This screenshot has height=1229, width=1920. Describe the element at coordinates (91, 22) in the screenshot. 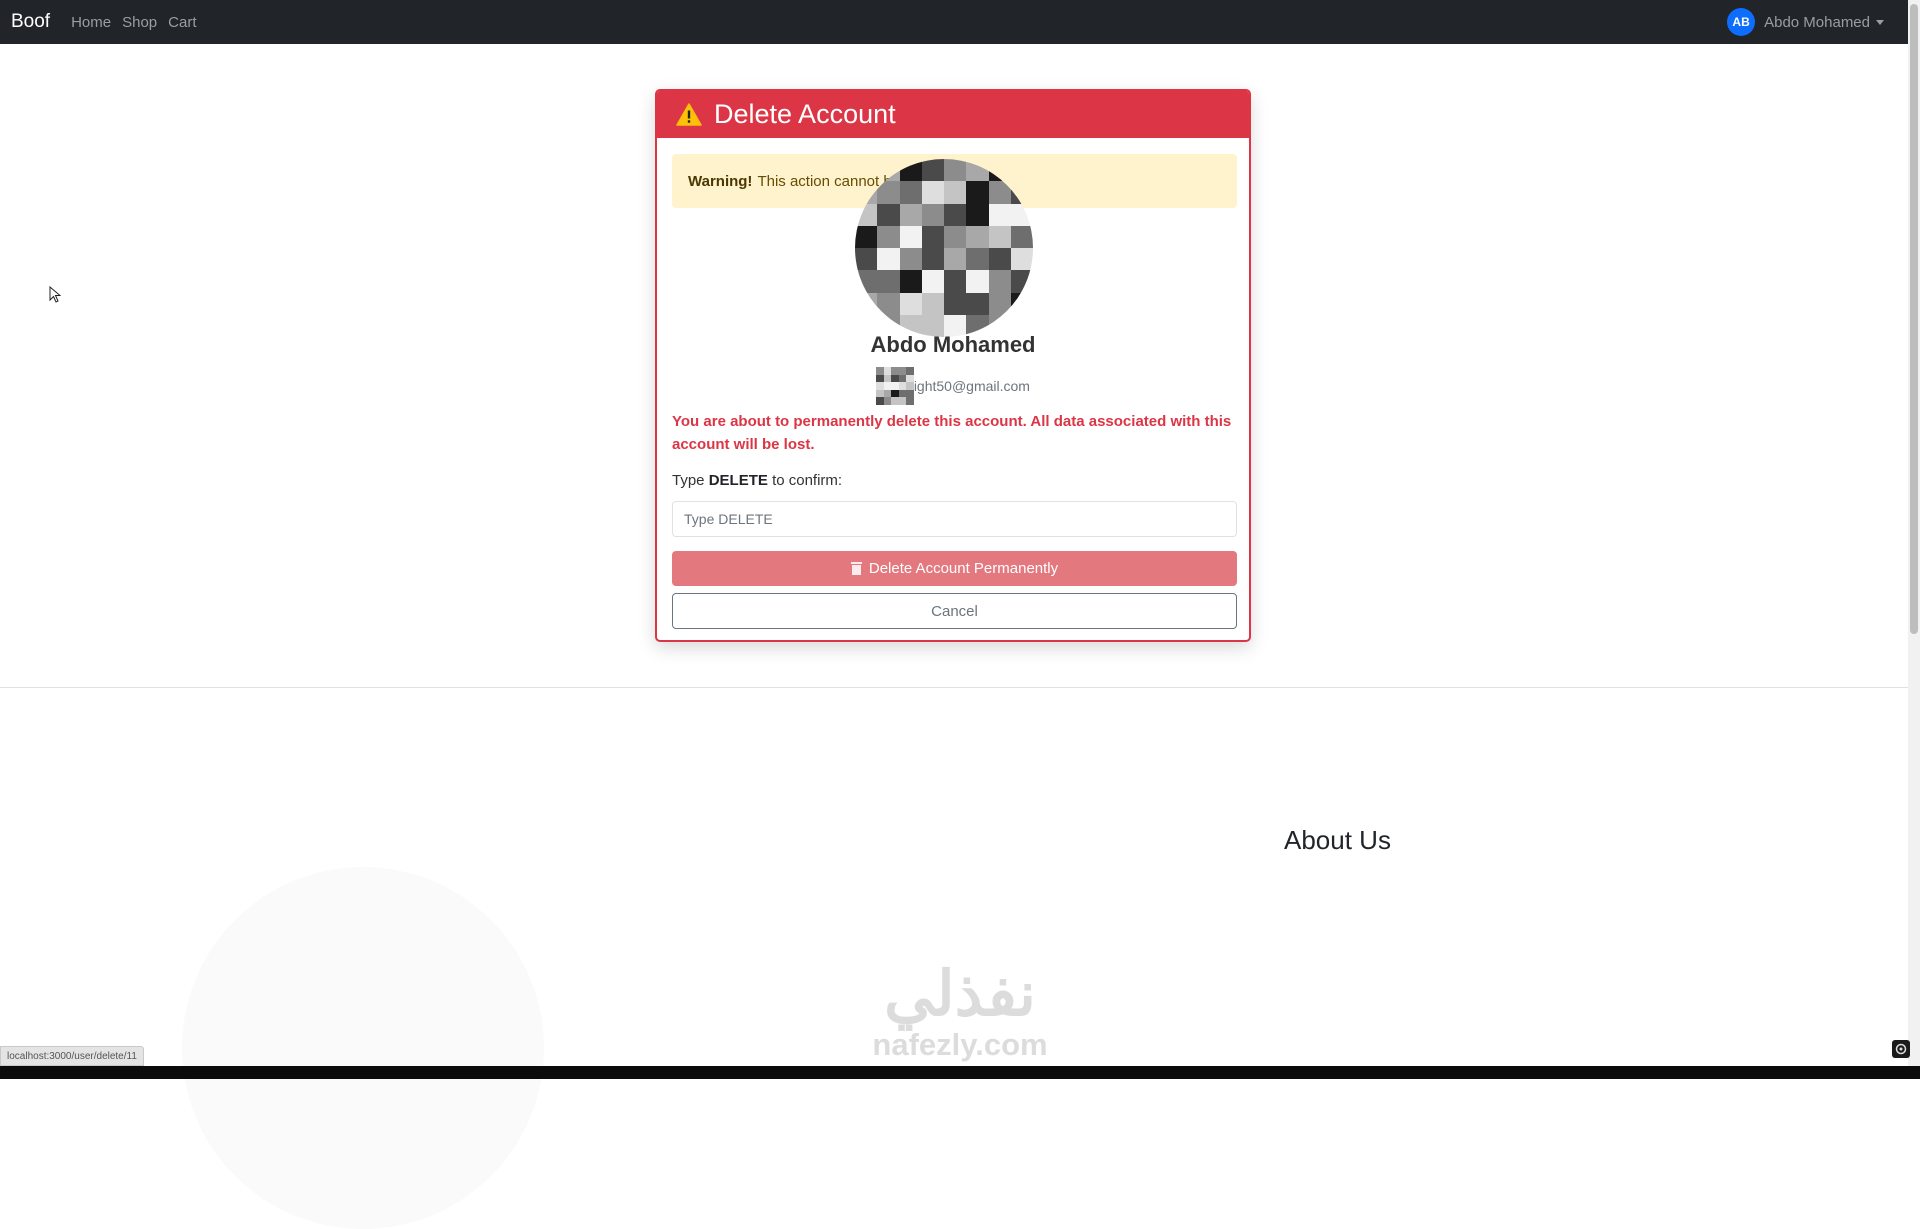

I see `nav-link-home: Home` at that location.